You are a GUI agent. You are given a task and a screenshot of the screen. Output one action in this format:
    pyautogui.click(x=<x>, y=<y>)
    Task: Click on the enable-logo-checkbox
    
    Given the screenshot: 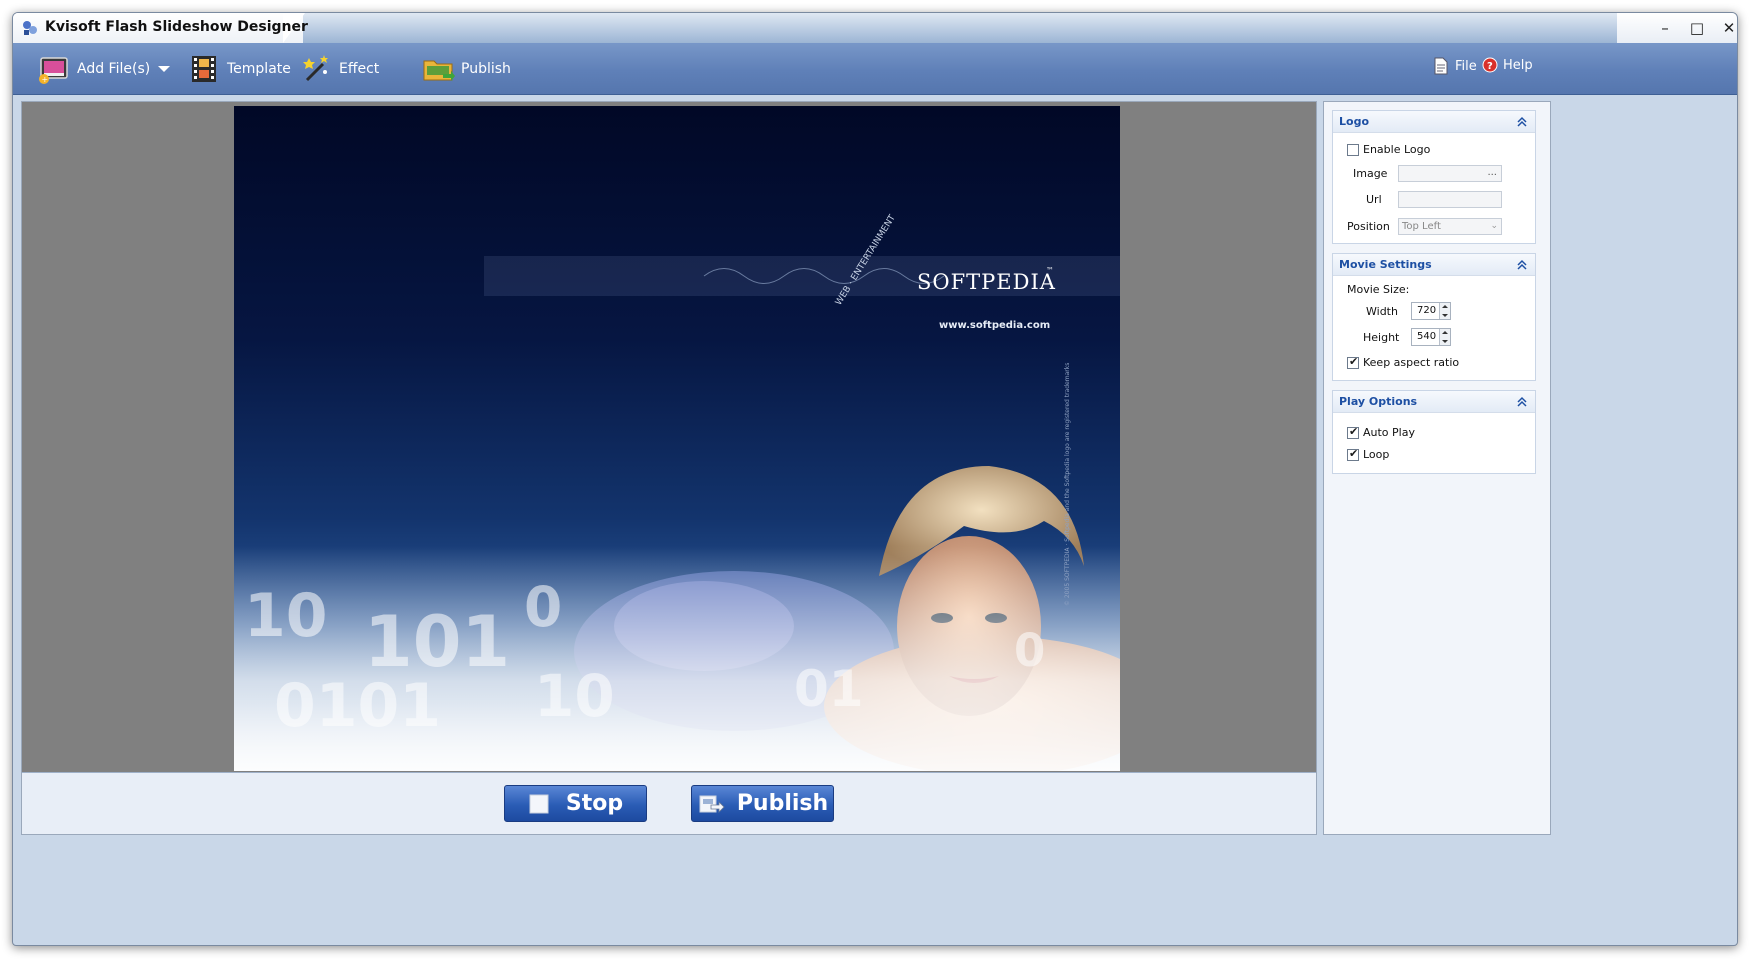 What is the action you would take?
    pyautogui.click(x=1353, y=150)
    